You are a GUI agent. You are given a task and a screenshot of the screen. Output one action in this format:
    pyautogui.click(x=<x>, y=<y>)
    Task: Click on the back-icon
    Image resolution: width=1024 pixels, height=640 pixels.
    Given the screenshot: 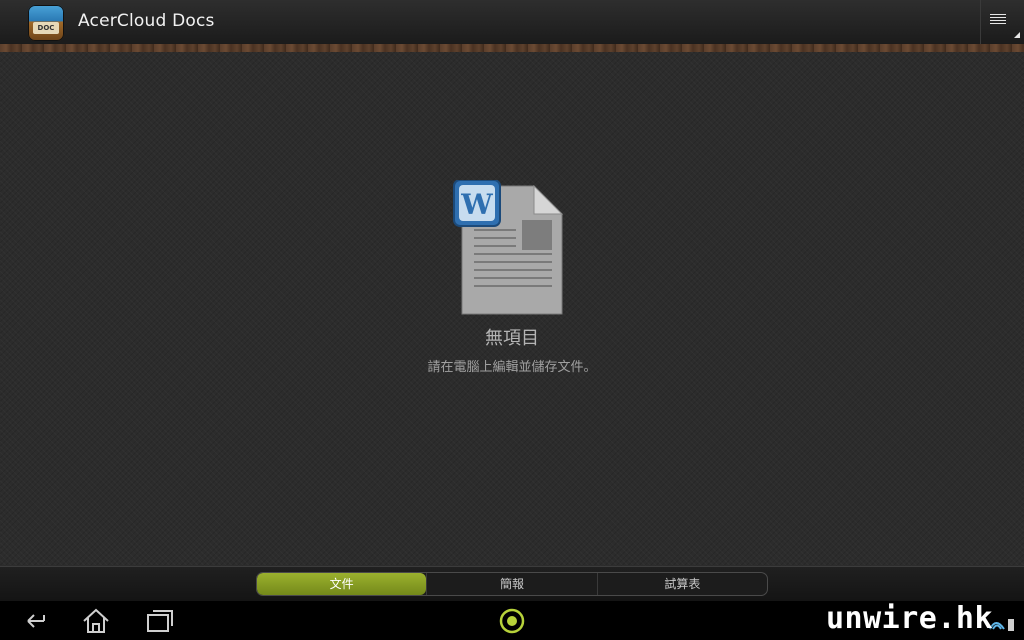 What is the action you would take?
    pyautogui.click(x=33, y=621)
    